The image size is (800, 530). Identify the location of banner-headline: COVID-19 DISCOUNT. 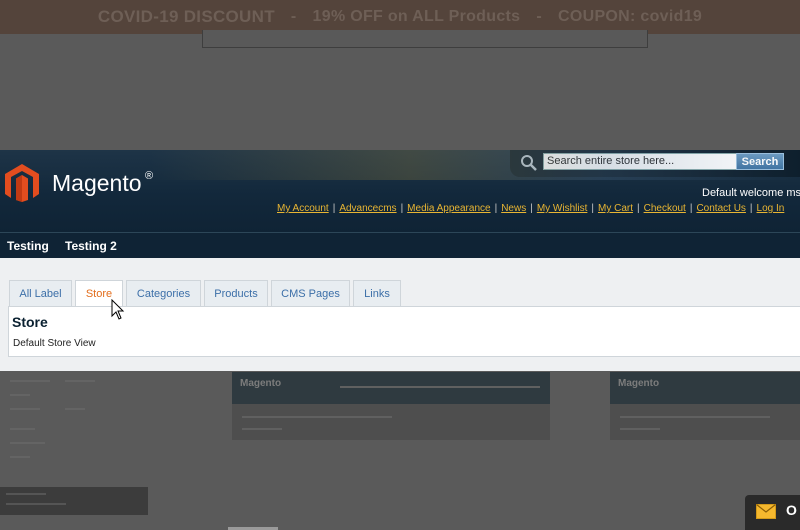
(186, 16).